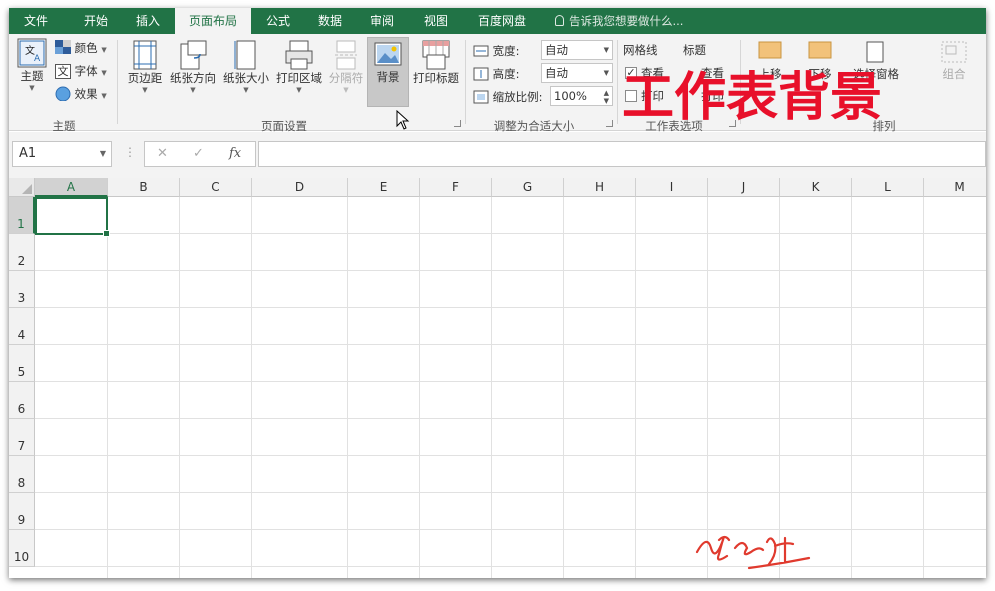  I want to click on breaks-label: 分隔符, so click(346, 78).